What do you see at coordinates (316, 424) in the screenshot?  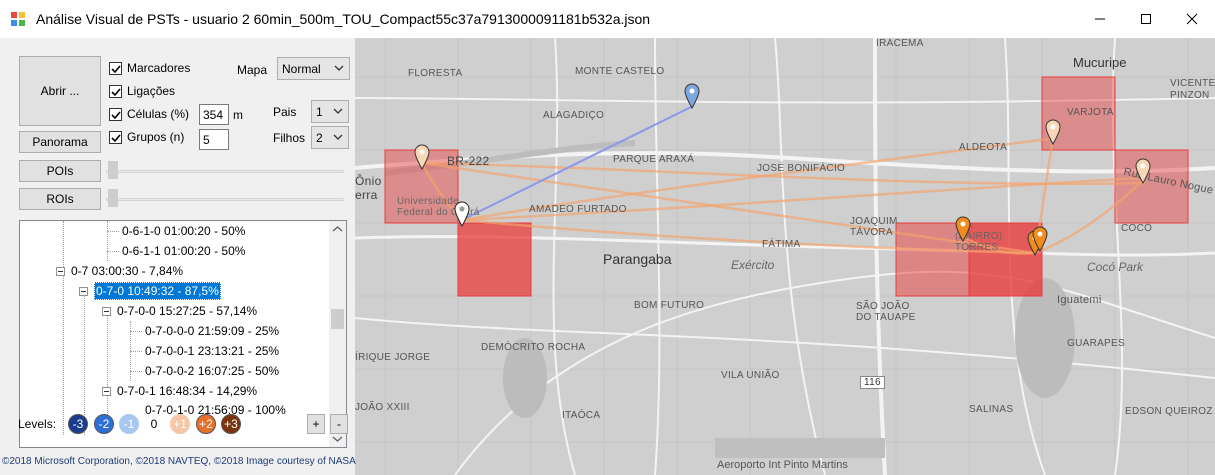 I see `level-plus-button: +` at bounding box center [316, 424].